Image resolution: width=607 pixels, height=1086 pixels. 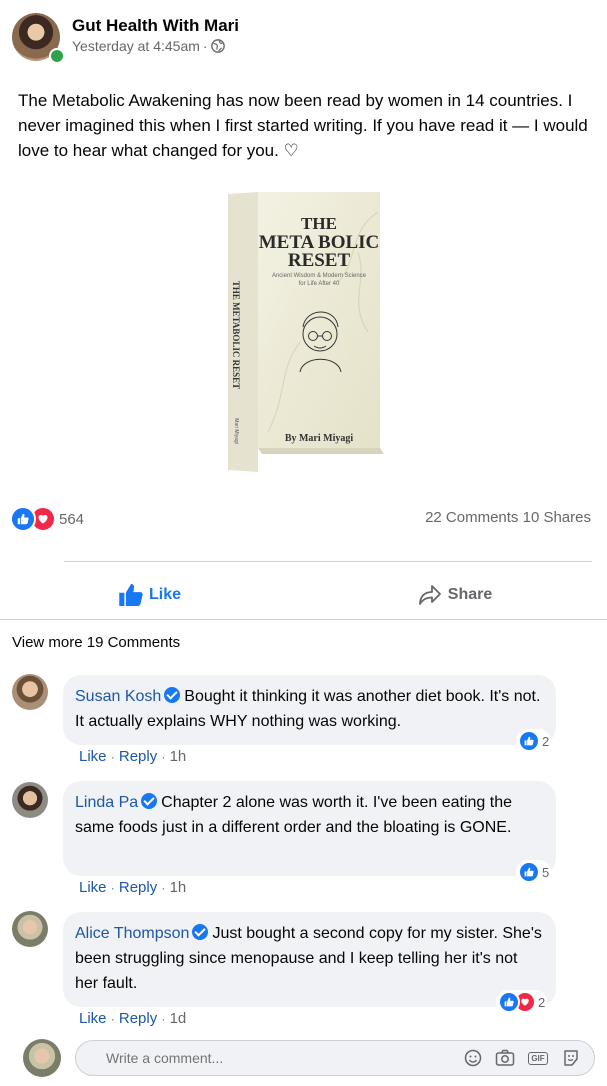 What do you see at coordinates (571, 1058) in the screenshot?
I see `sticker-icon` at bounding box center [571, 1058].